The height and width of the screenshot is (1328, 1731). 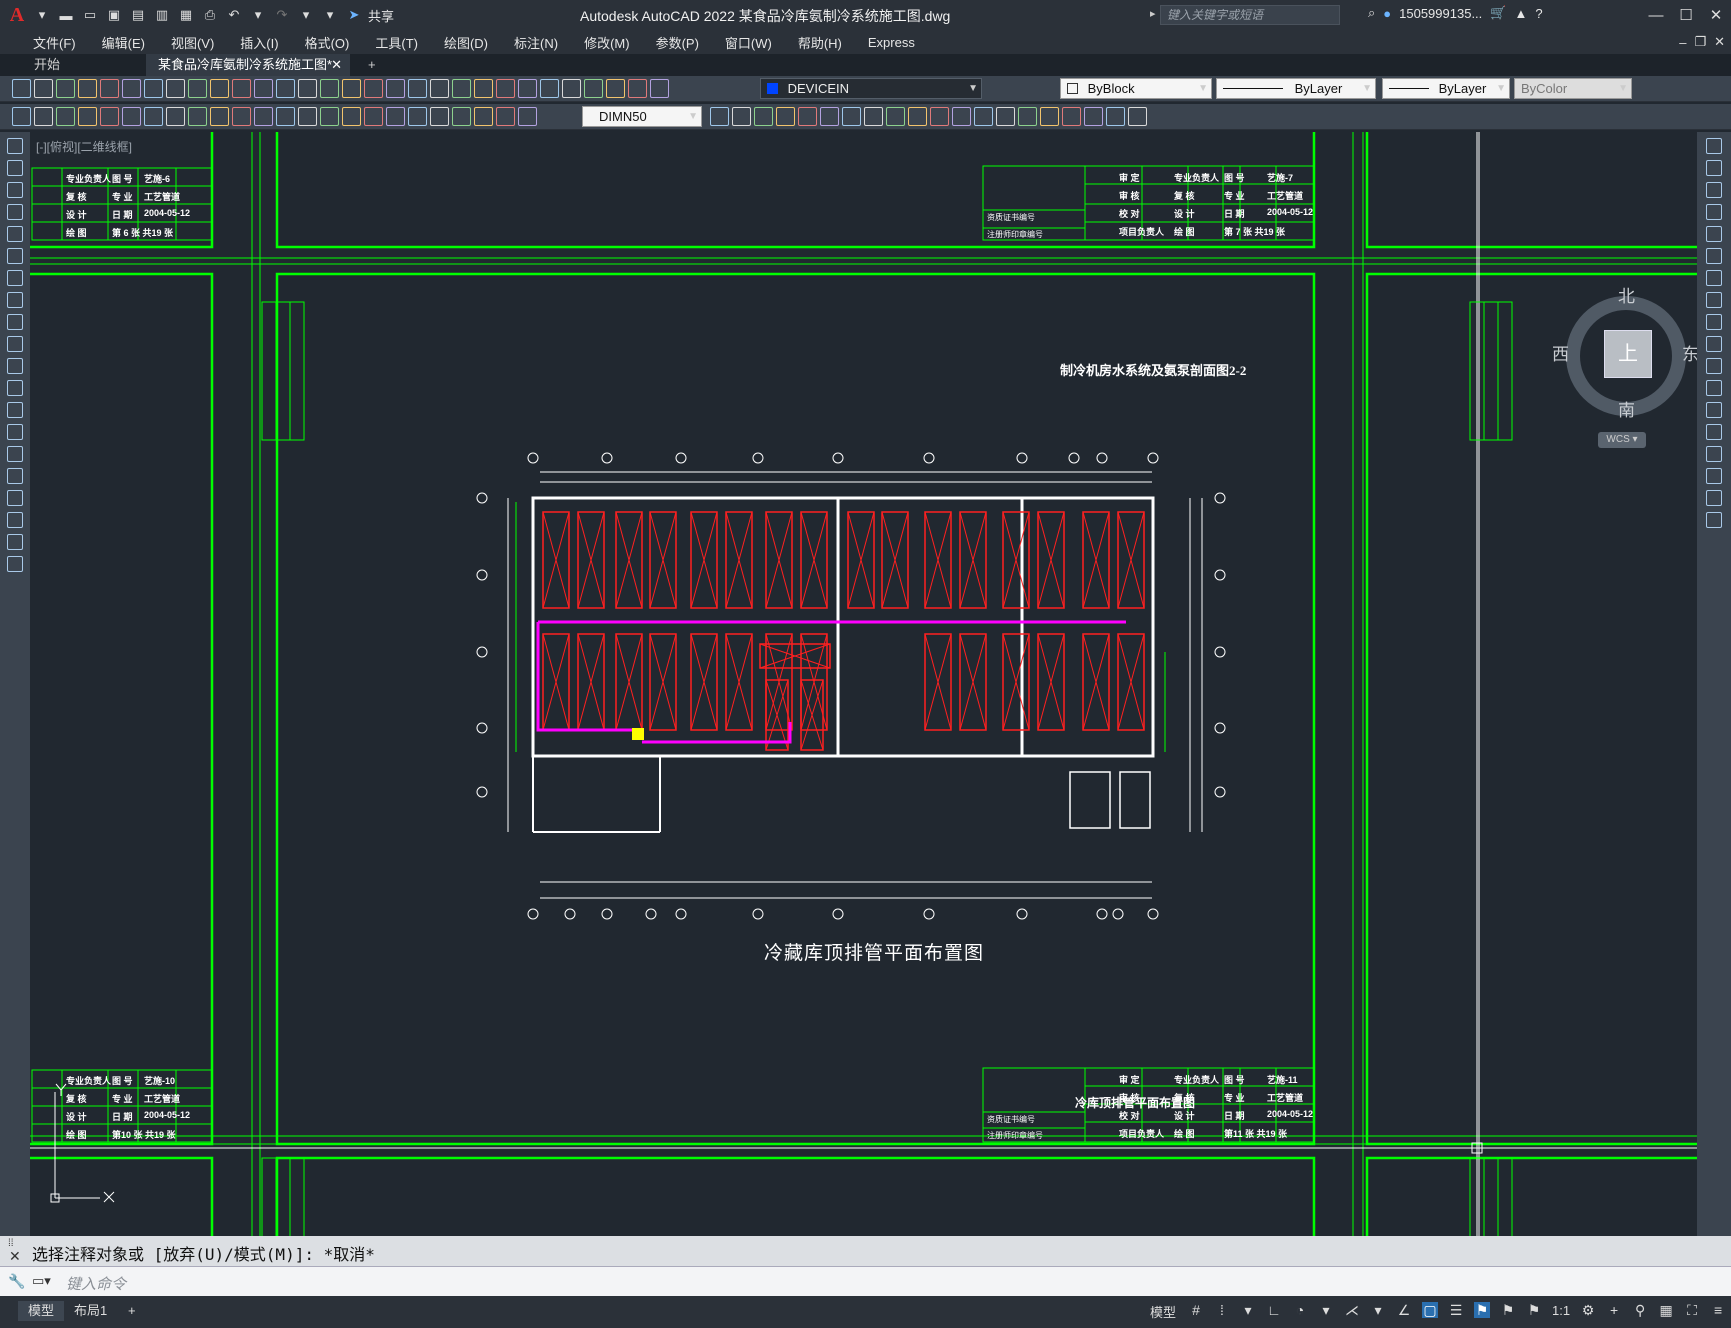 What do you see at coordinates (1482, 1310) in the screenshot?
I see `annotation-visibility-icon: ⚑` at bounding box center [1482, 1310].